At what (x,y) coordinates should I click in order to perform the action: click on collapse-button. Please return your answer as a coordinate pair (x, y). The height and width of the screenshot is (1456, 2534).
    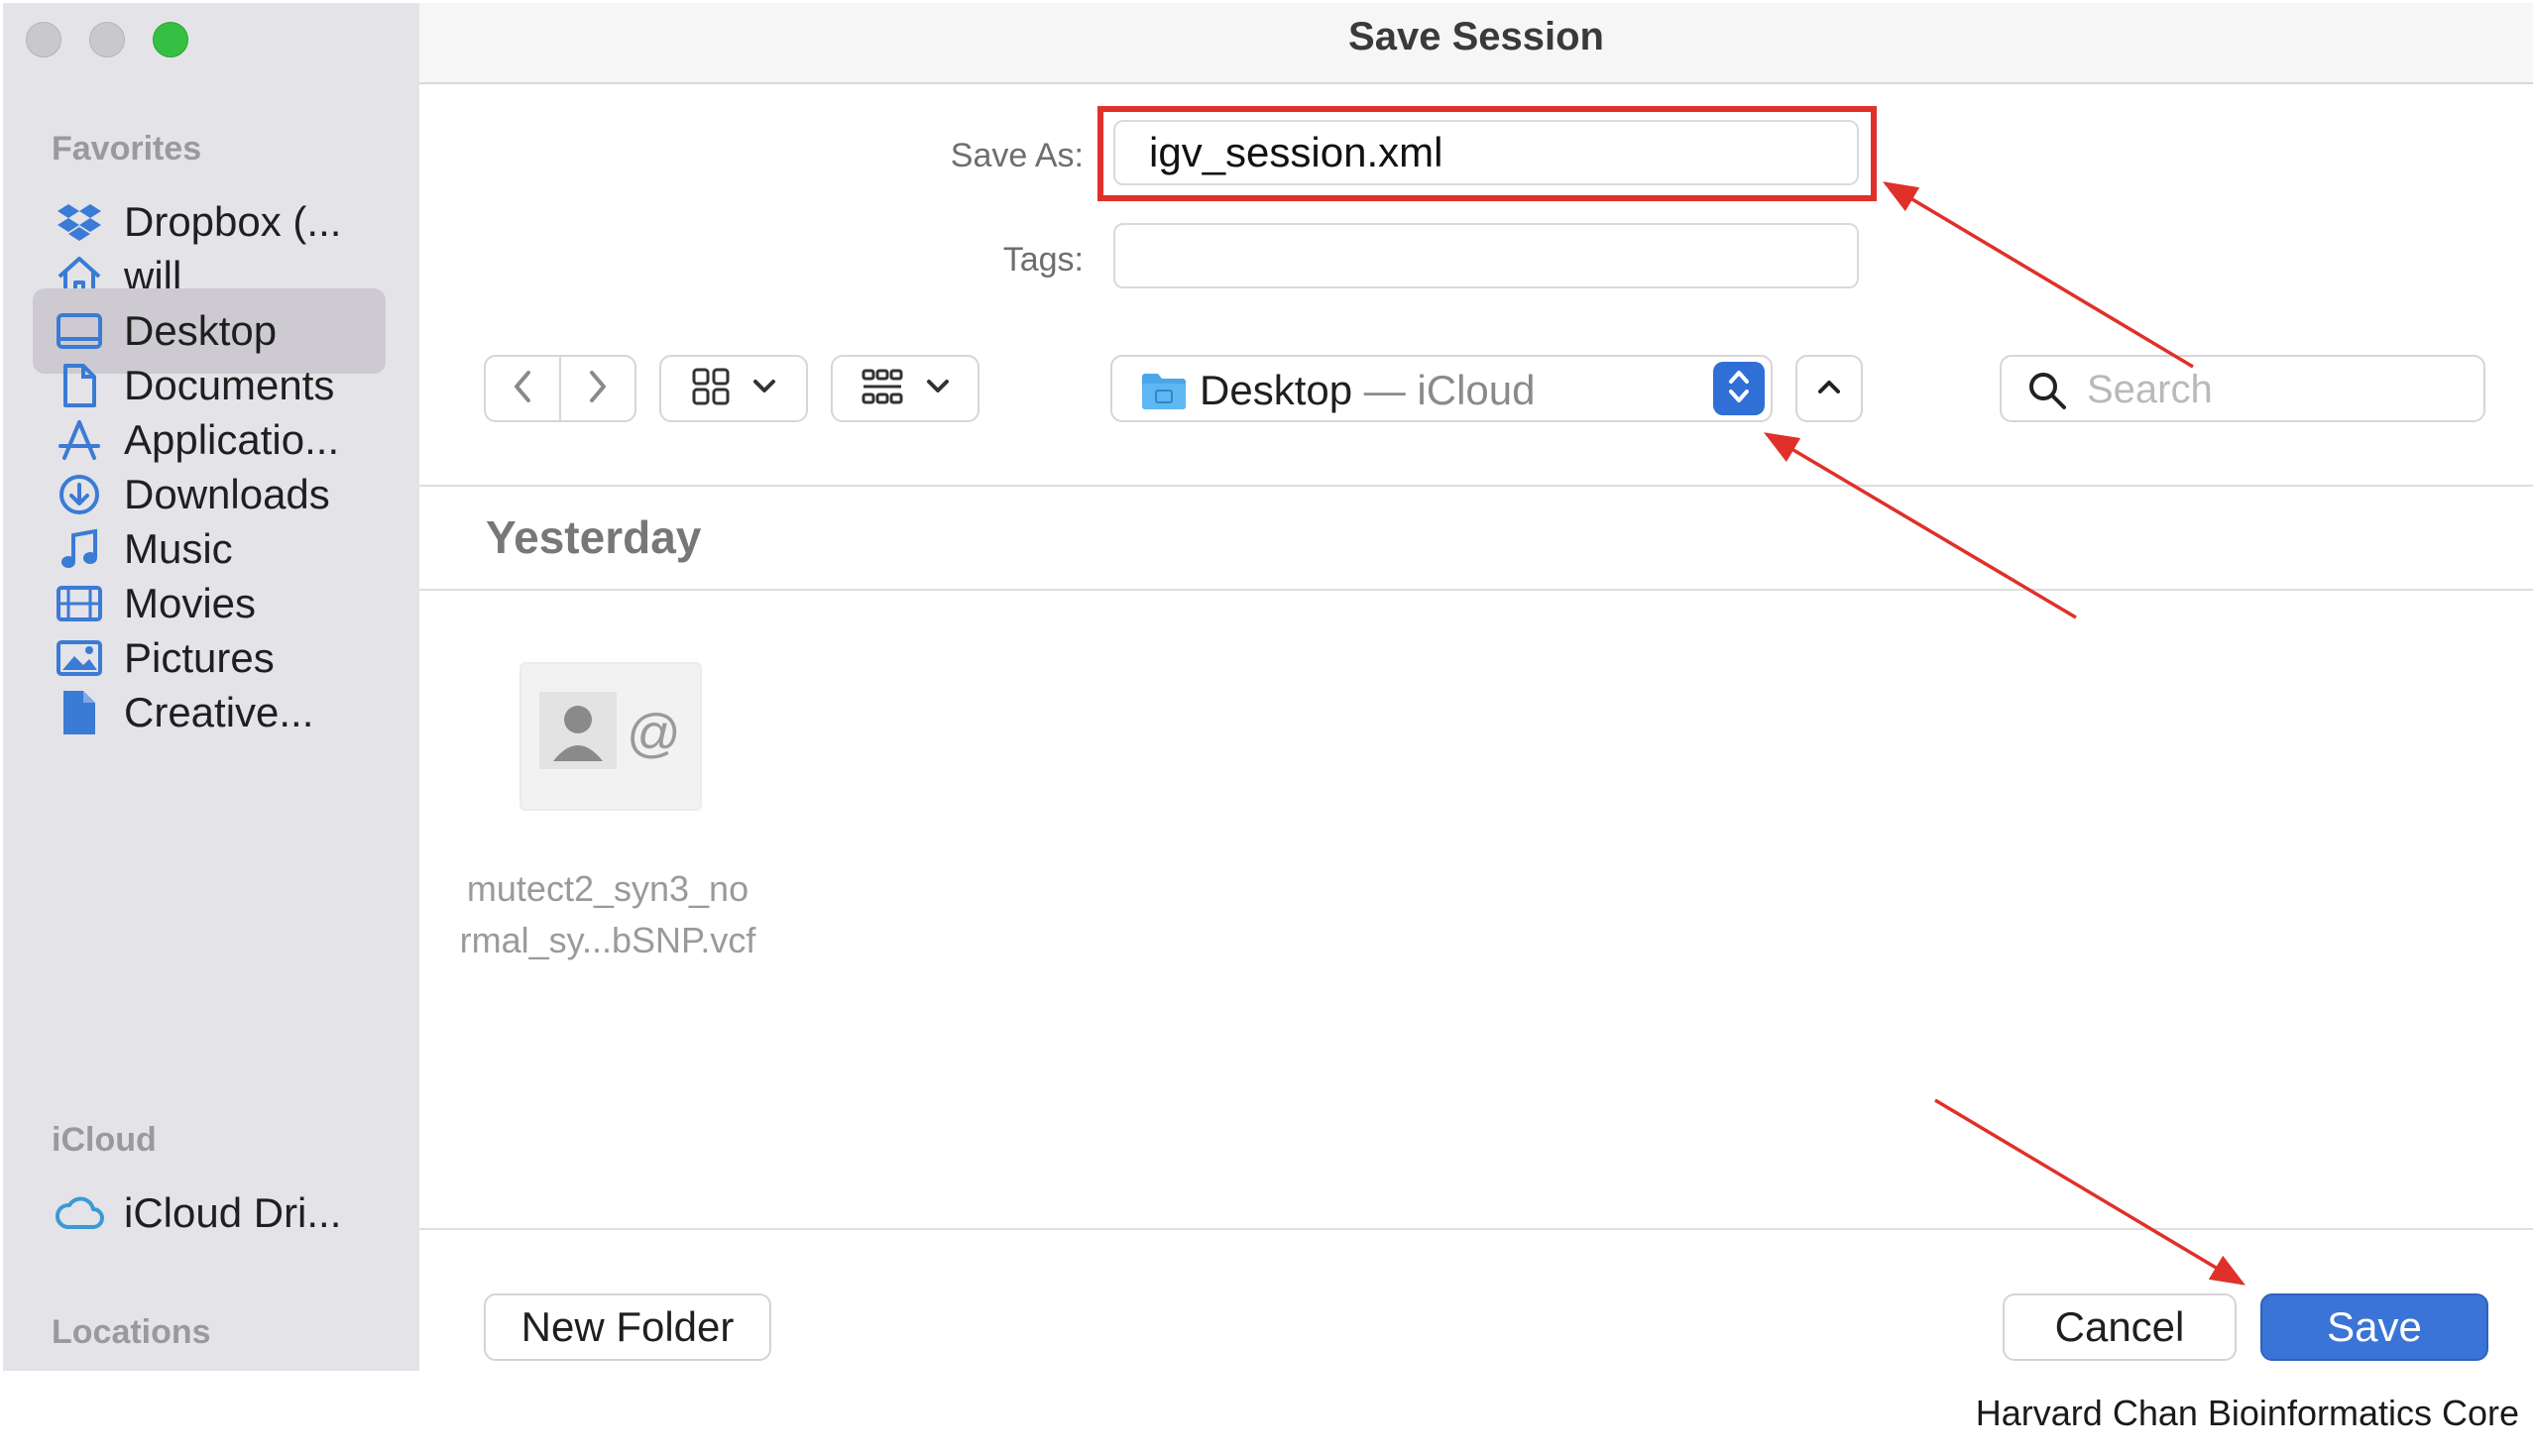
    Looking at the image, I should click on (1829, 388).